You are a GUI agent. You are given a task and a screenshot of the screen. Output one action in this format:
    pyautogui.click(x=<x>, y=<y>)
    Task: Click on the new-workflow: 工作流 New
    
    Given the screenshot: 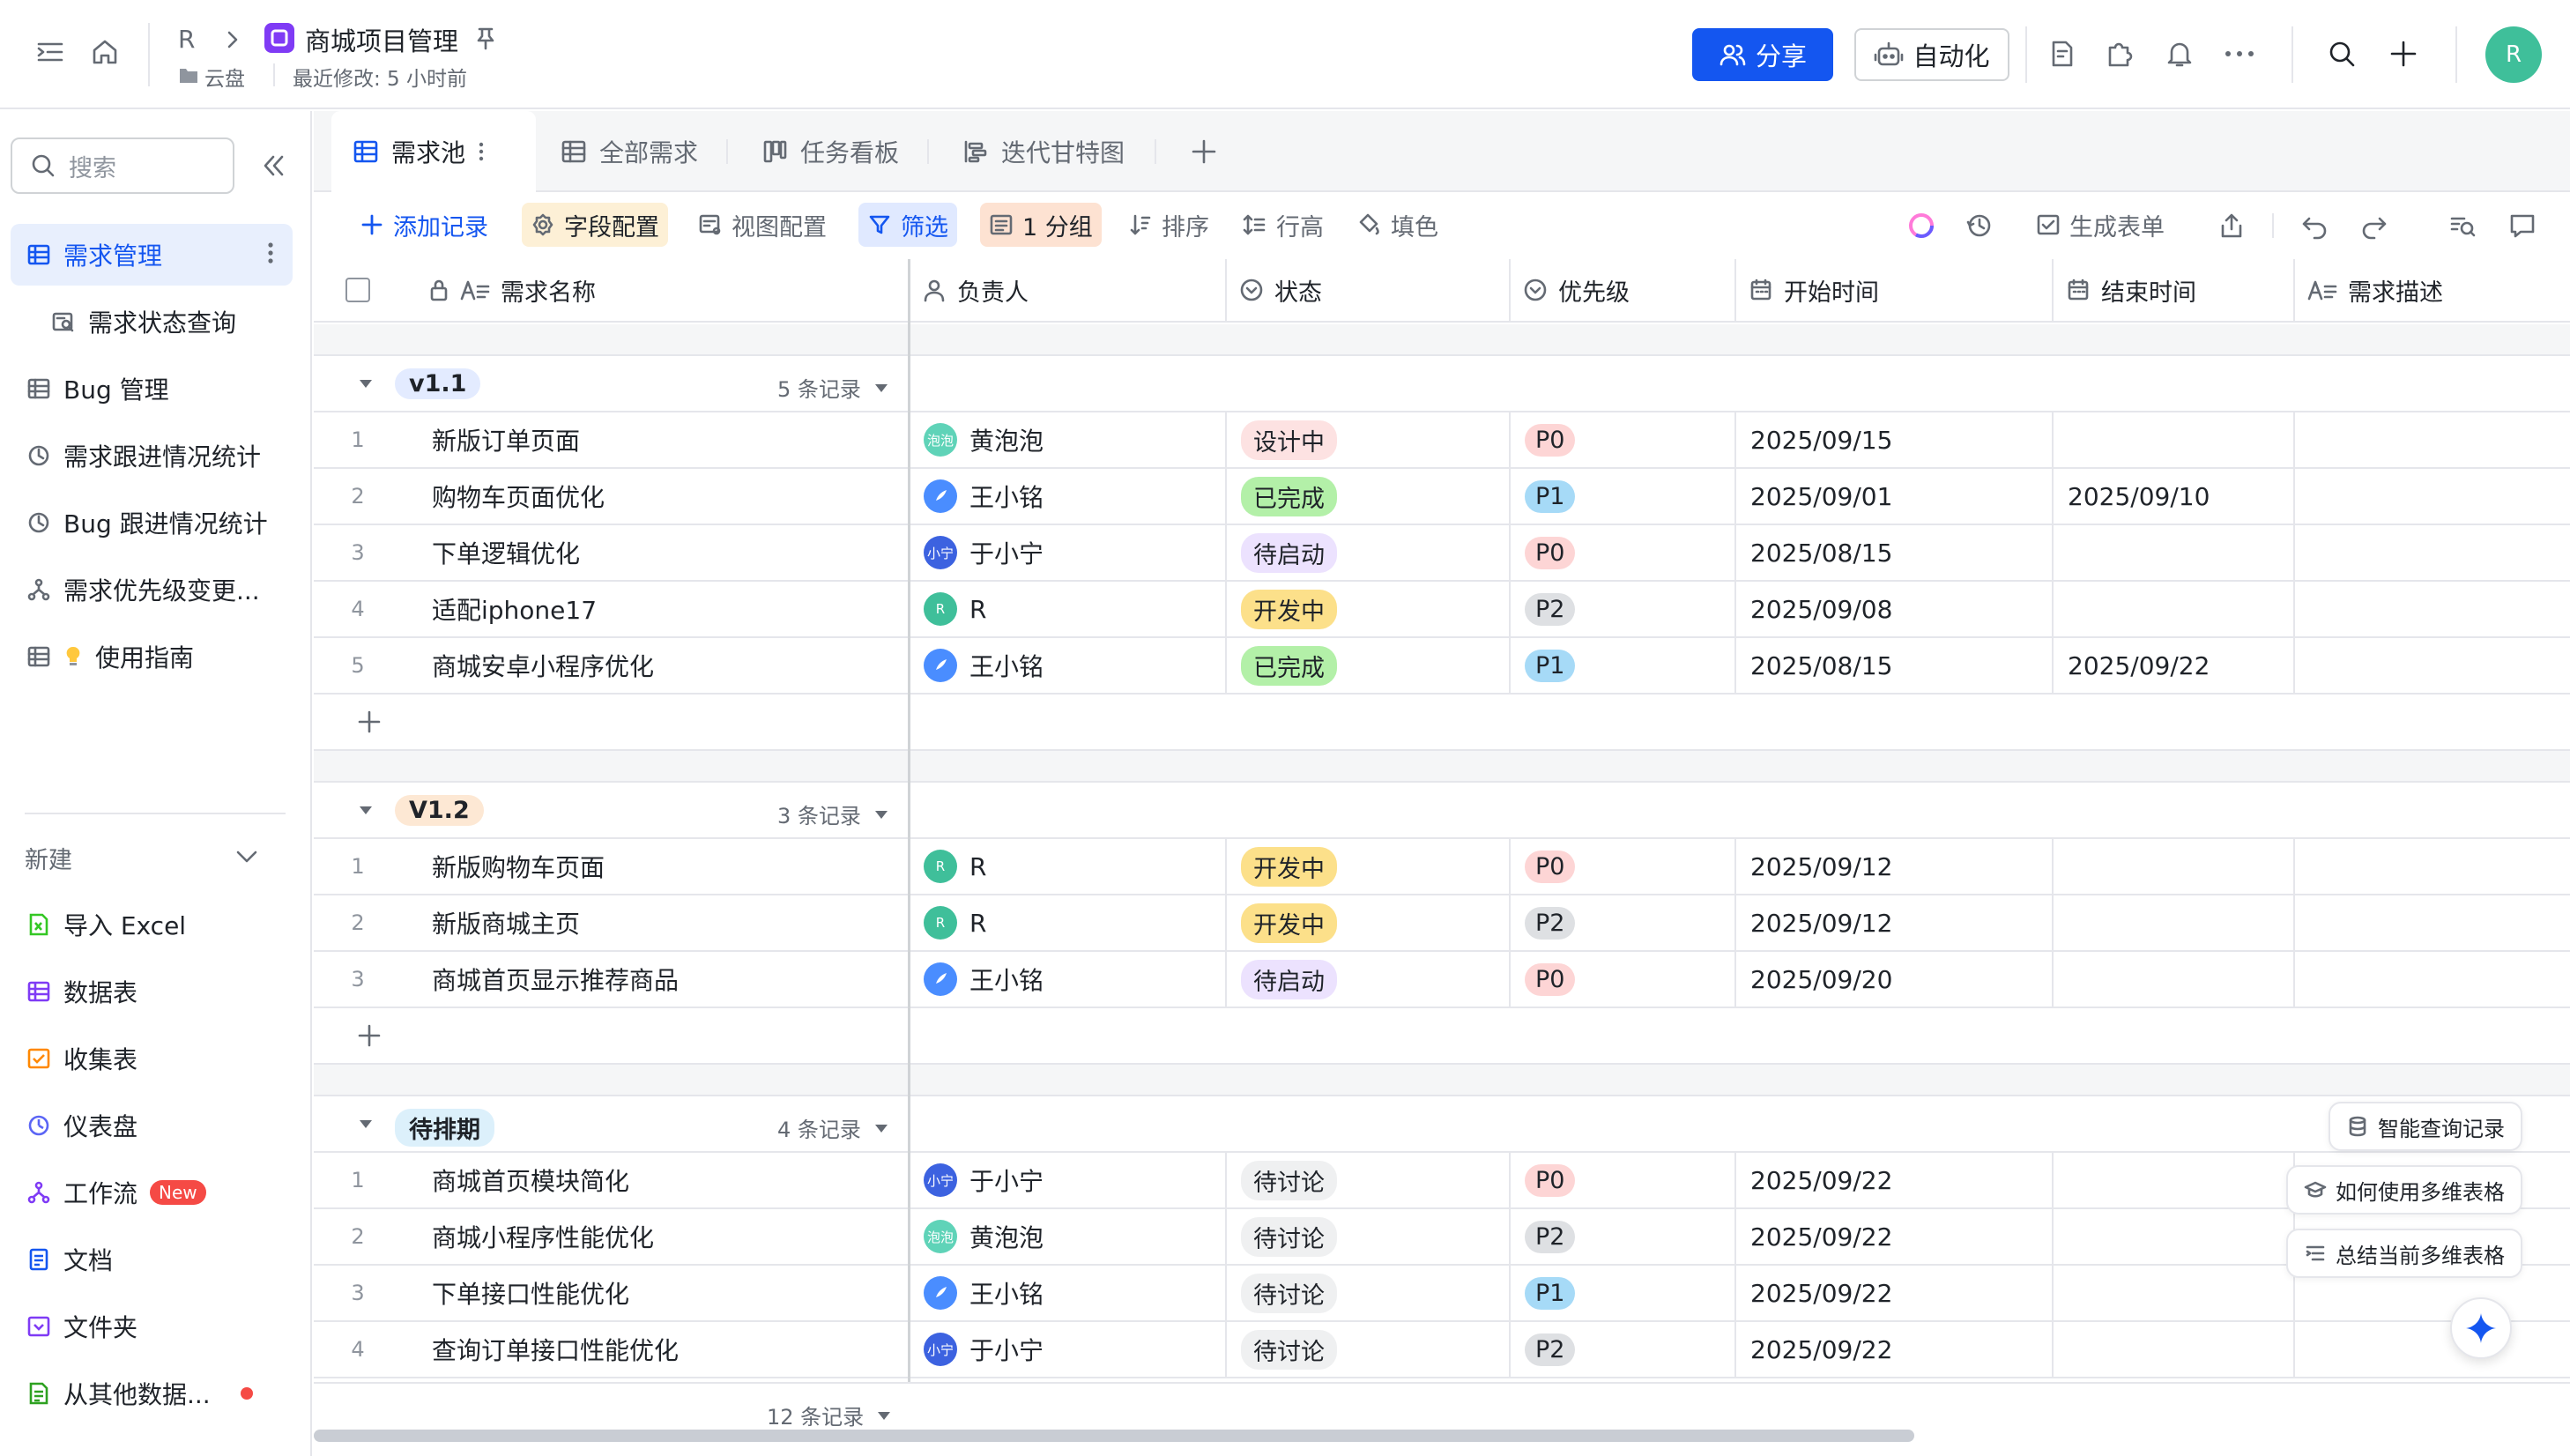 What is the action you would take?
    pyautogui.click(x=152, y=1192)
    